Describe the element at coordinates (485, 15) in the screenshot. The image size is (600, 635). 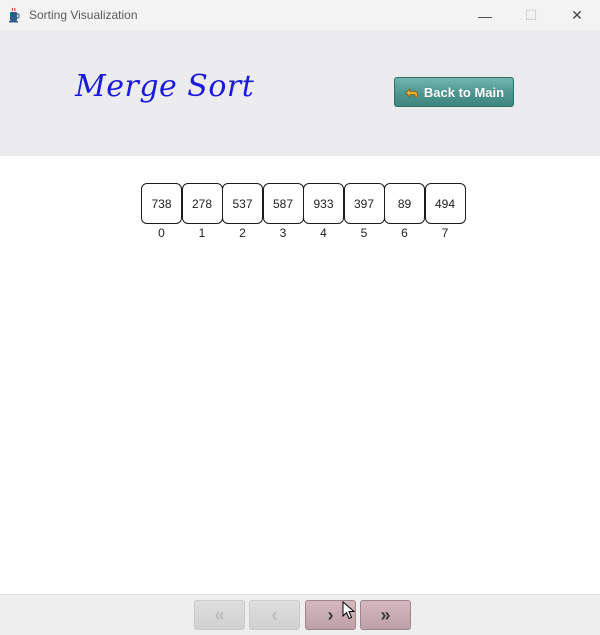
I see `minimize-button: —` at that location.